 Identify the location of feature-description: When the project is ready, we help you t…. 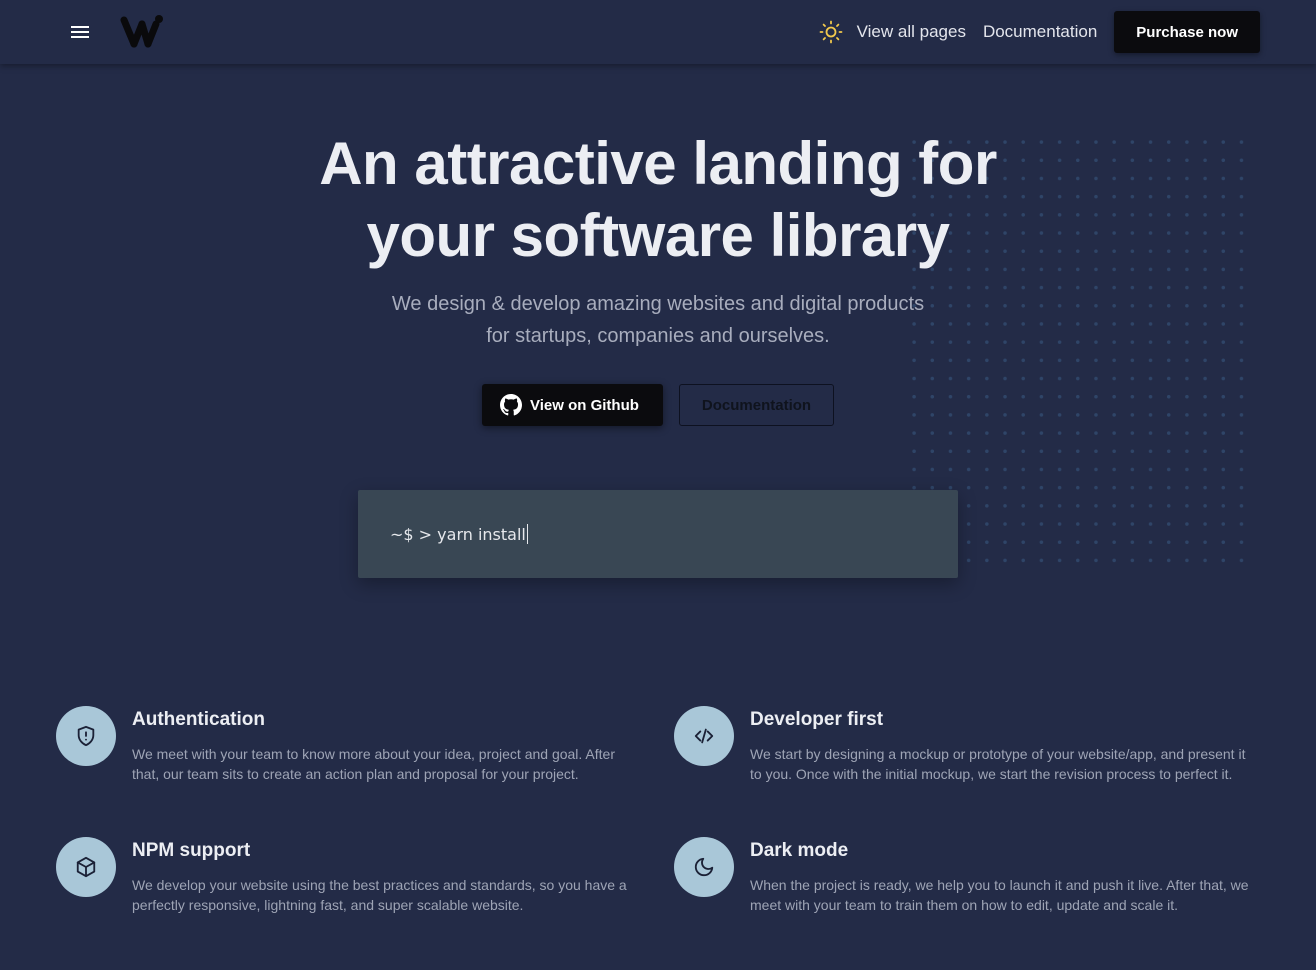
(999, 895).